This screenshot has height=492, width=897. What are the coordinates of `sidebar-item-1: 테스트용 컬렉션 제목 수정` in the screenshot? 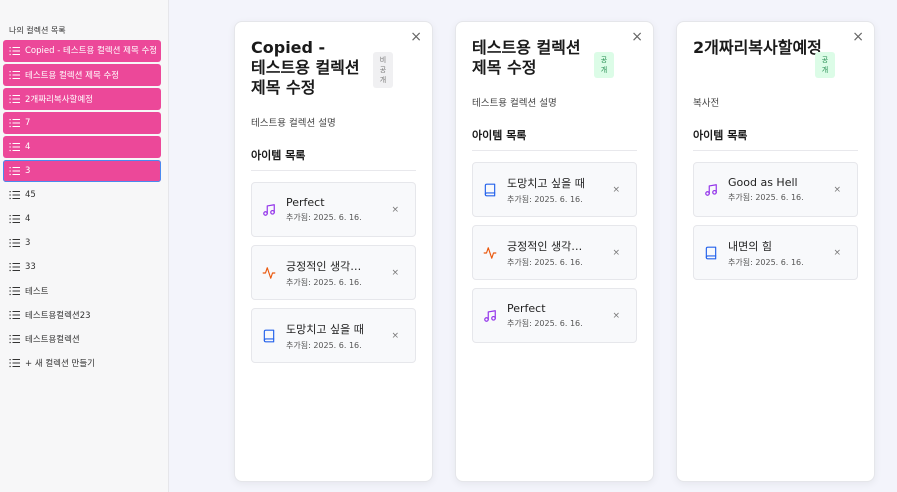 It's located at (82, 75).